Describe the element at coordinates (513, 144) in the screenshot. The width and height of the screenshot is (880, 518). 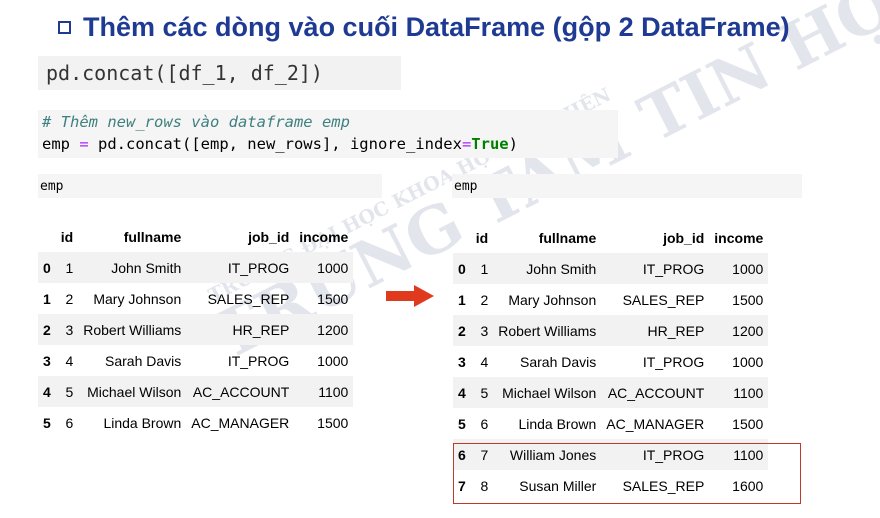
I see `code-line-c: )` at that location.